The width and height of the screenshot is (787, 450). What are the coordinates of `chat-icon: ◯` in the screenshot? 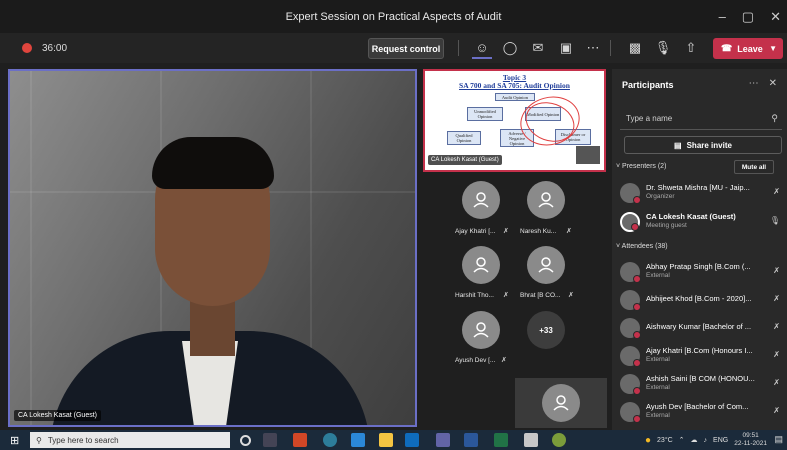 It's located at (510, 48).